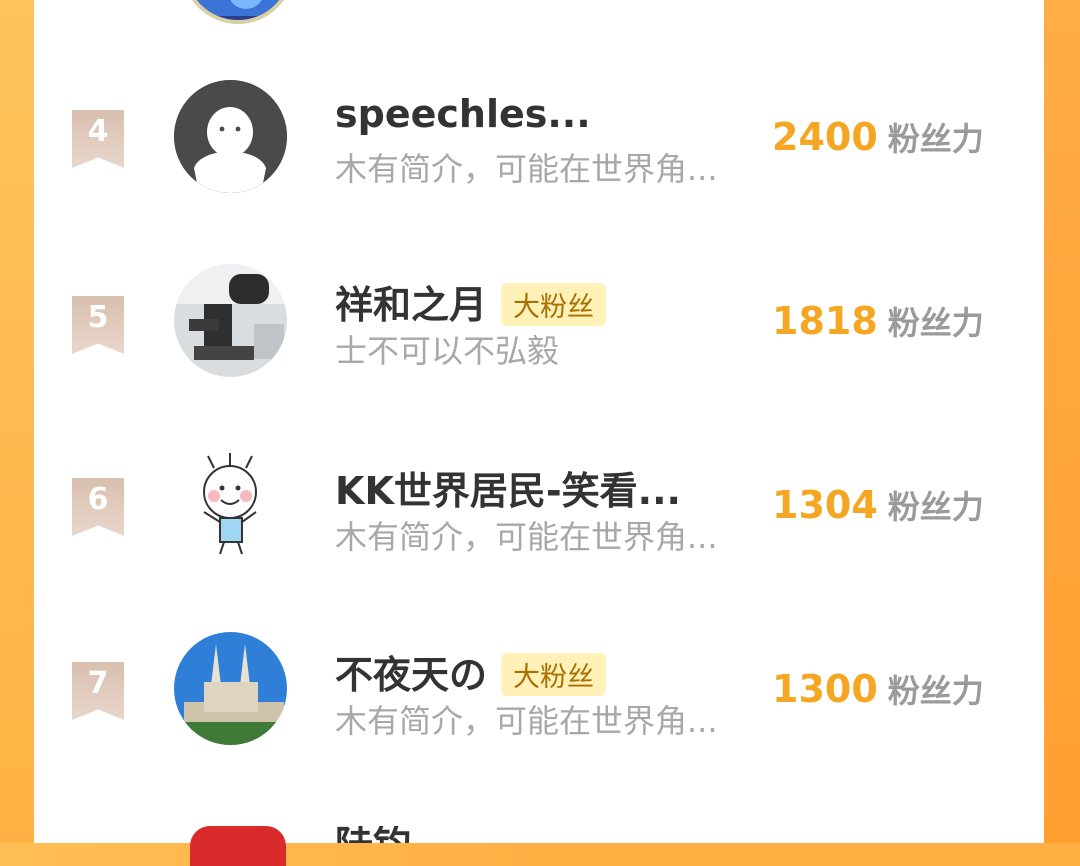 This screenshot has height=866, width=1080. What do you see at coordinates (825, 321) in the screenshot?
I see `fan-score-value: 1818` at bounding box center [825, 321].